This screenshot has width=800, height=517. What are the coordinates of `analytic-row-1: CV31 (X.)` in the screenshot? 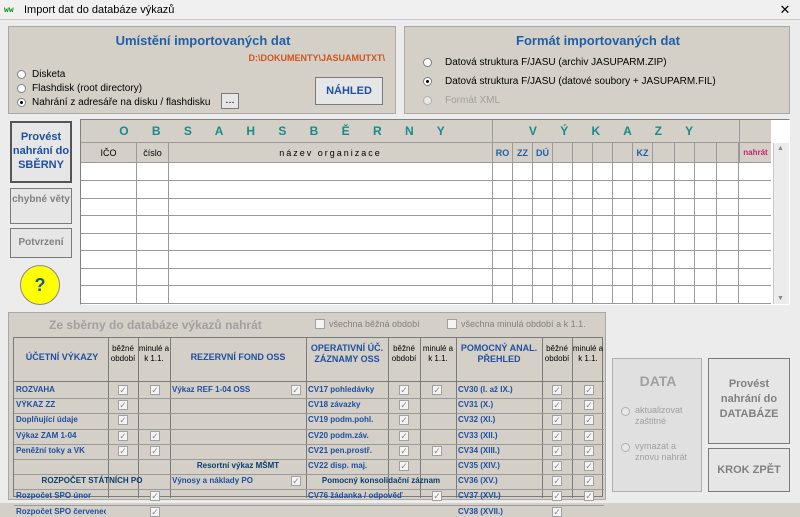 It's located at (499, 404).